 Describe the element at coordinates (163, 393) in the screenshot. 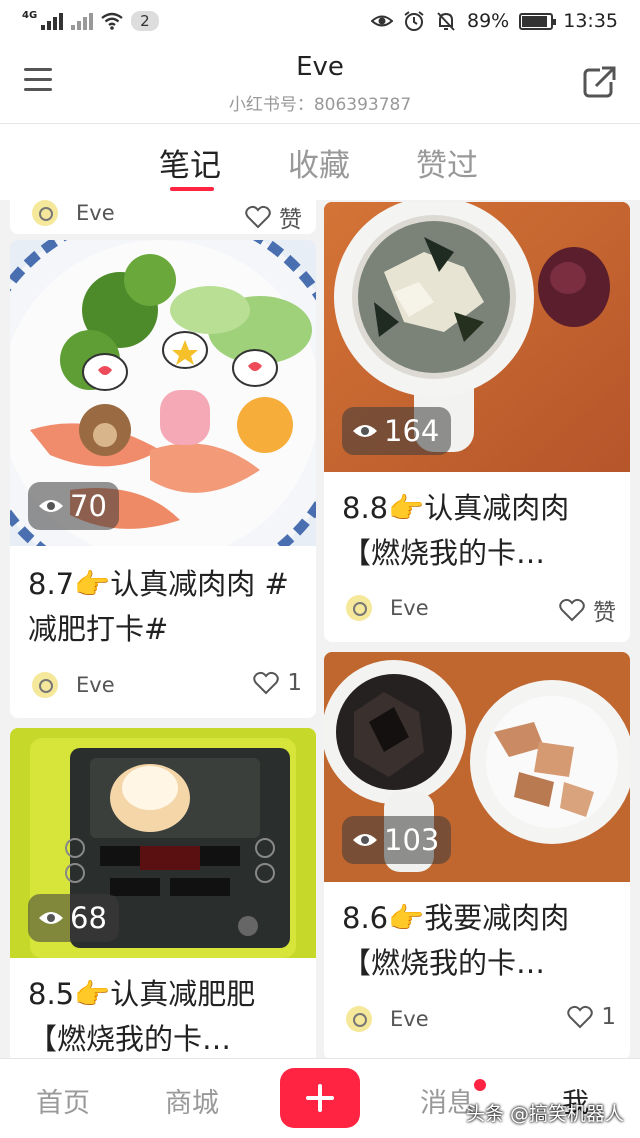

I see `note-image: 70` at that location.